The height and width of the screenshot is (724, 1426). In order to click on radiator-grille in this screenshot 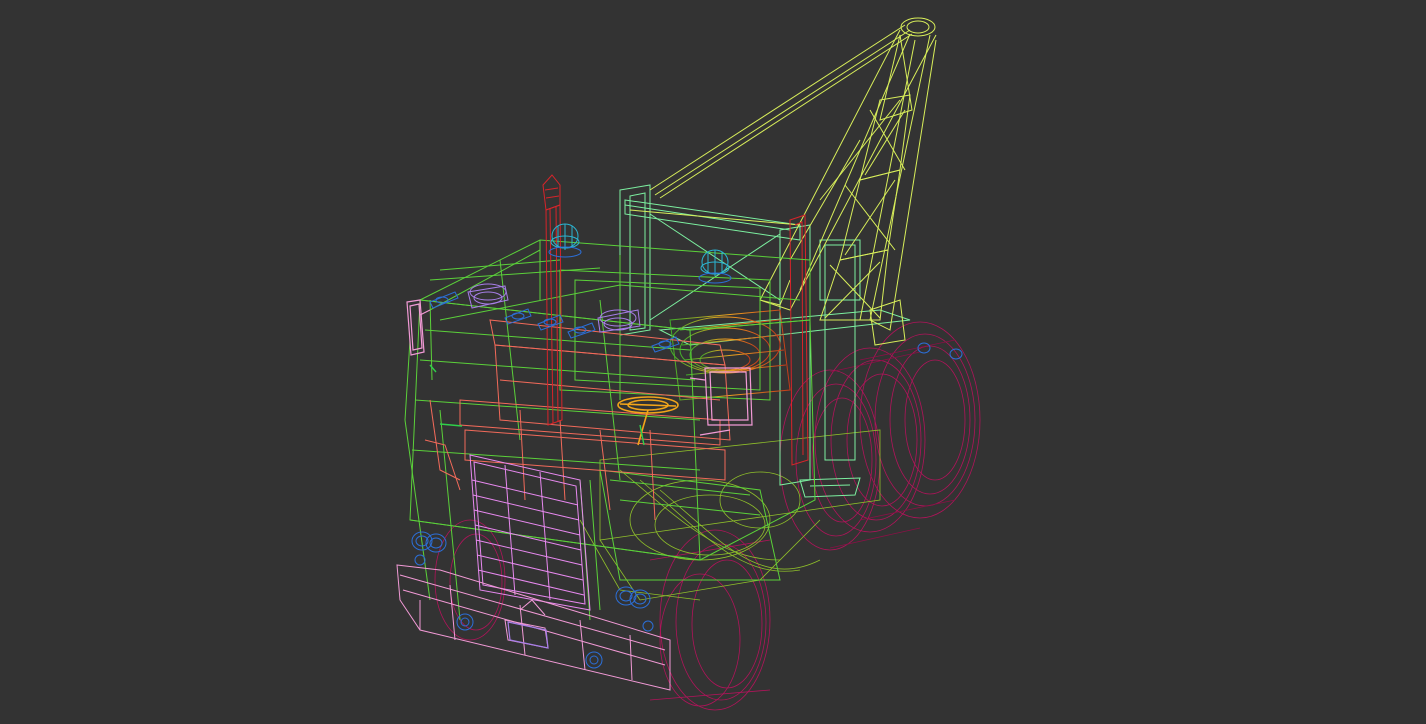, I will do `click(530, 532)`.